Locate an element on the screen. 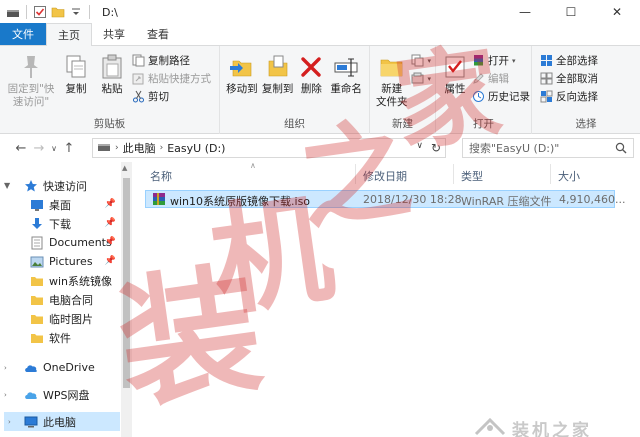 This screenshot has height=437, width=640. cut-button: 剪切 is located at coordinates (171, 96).